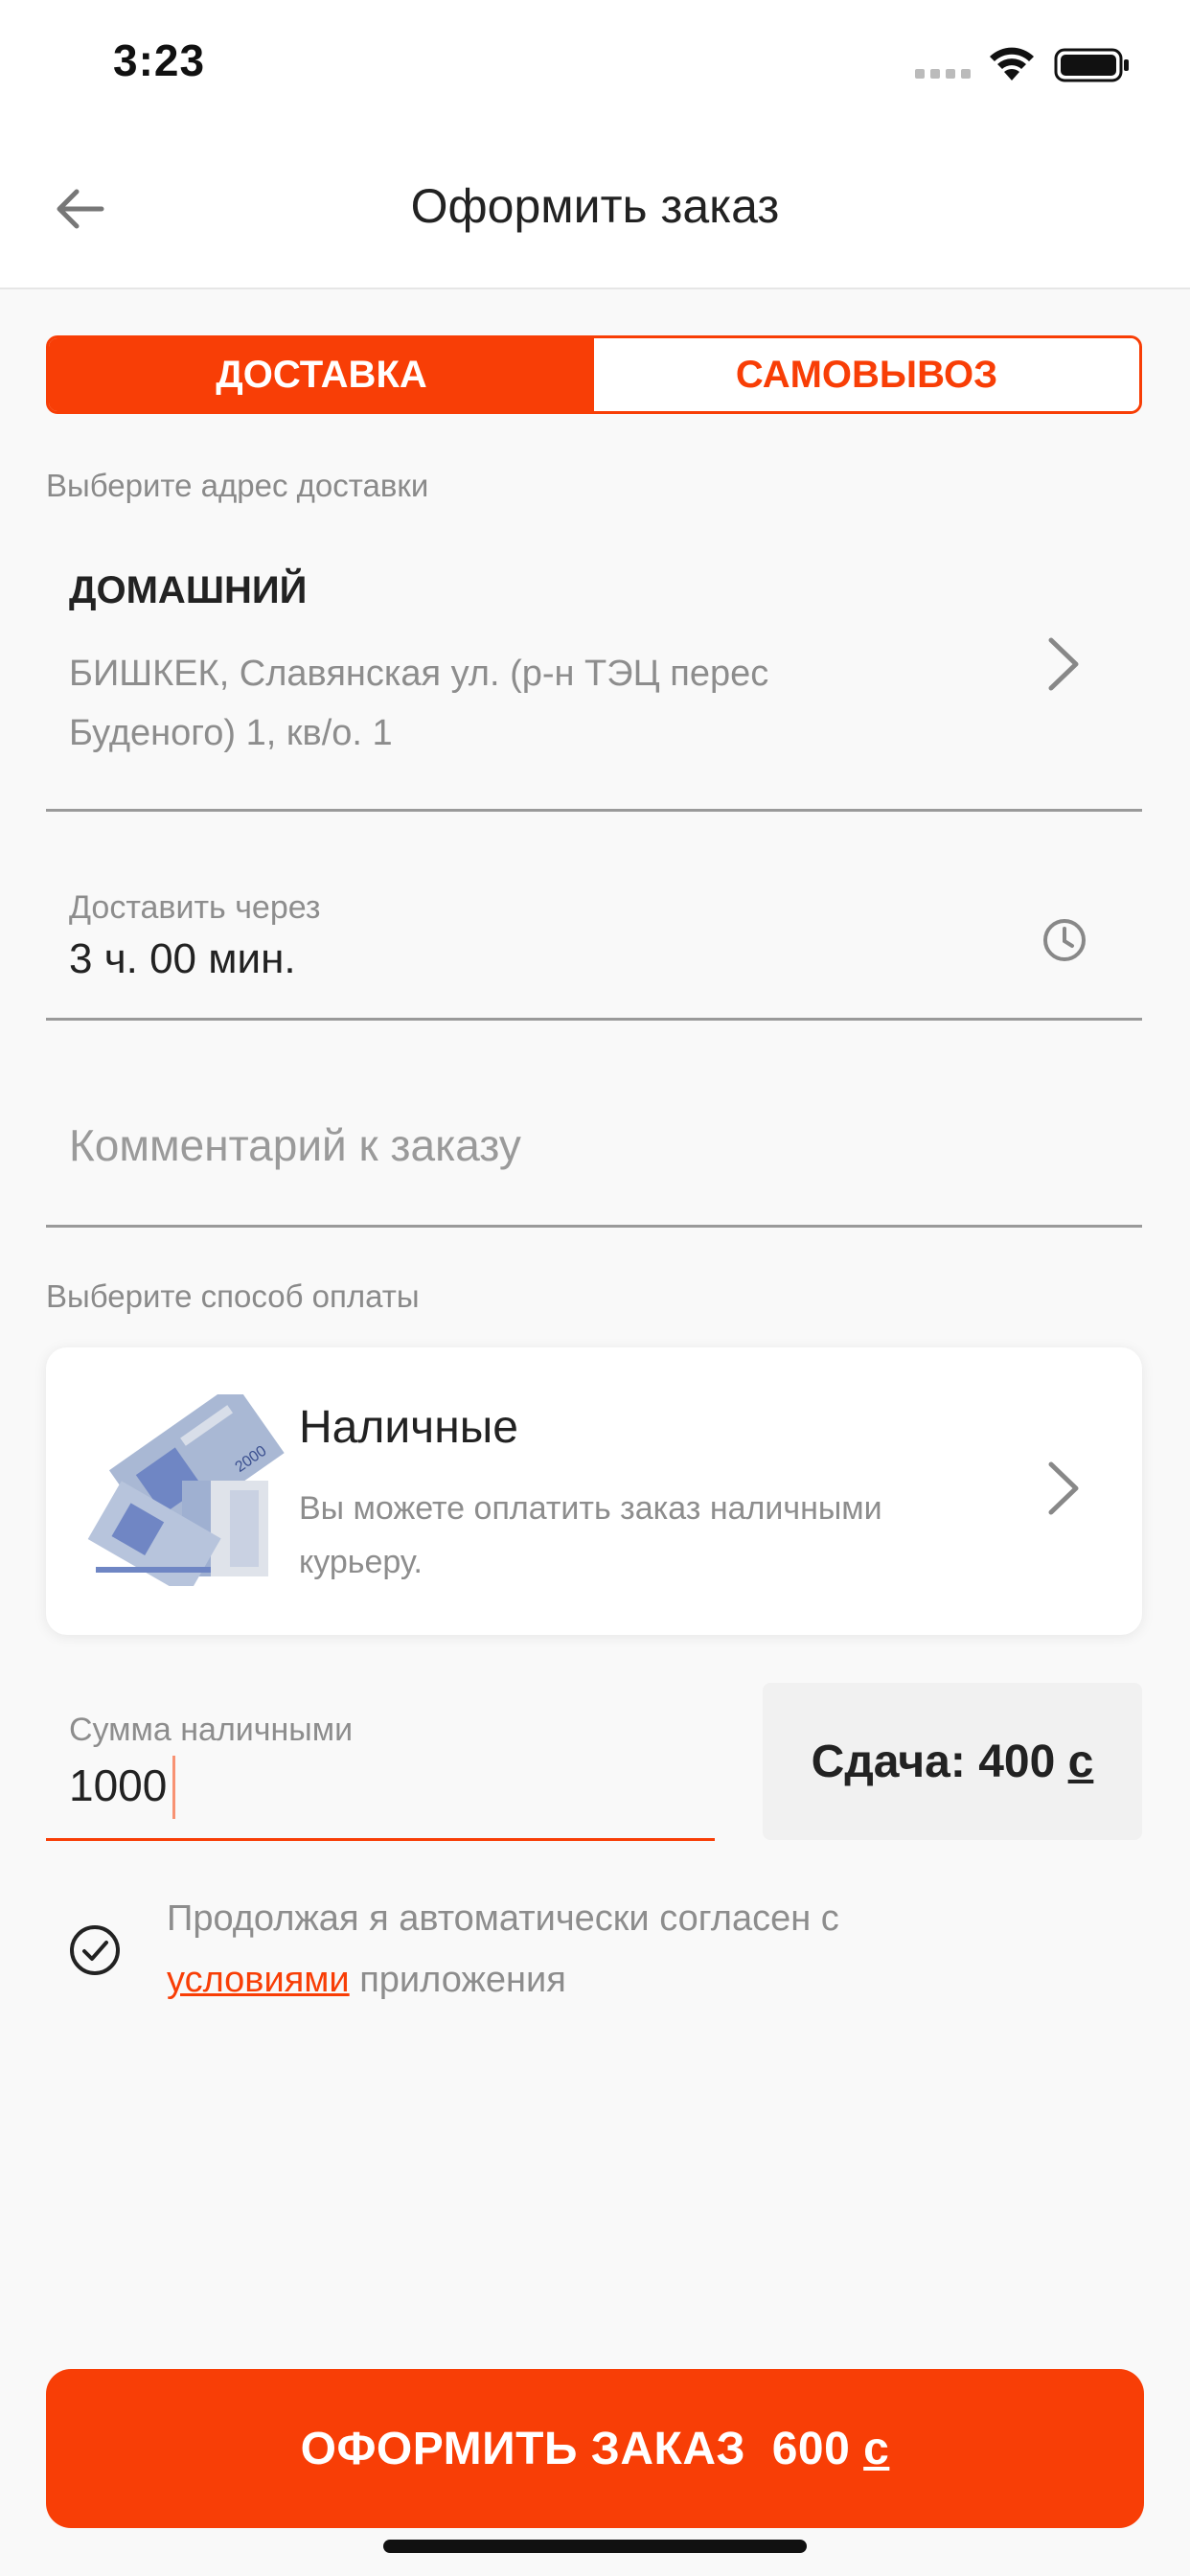 The image size is (1190, 2576). I want to click on comment-input: Комментарий к заказу, so click(295, 1145).